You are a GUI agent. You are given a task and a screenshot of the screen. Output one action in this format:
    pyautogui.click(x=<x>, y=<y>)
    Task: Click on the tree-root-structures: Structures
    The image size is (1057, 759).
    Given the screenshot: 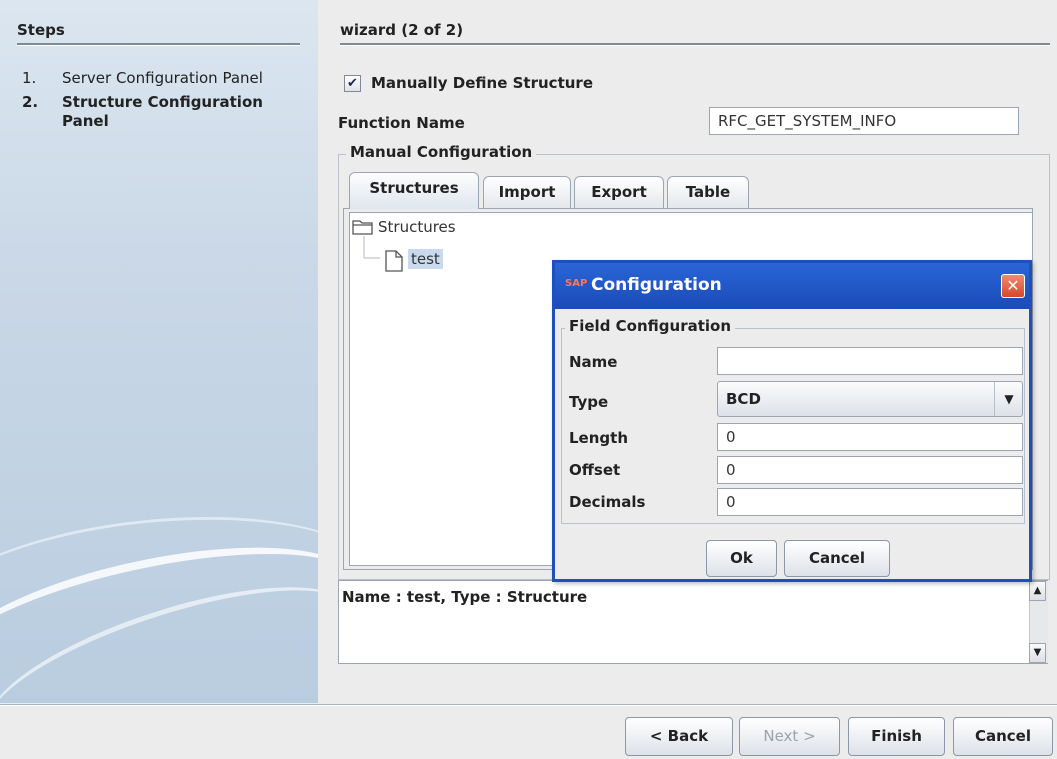 What is the action you would take?
    pyautogui.click(x=417, y=227)
    